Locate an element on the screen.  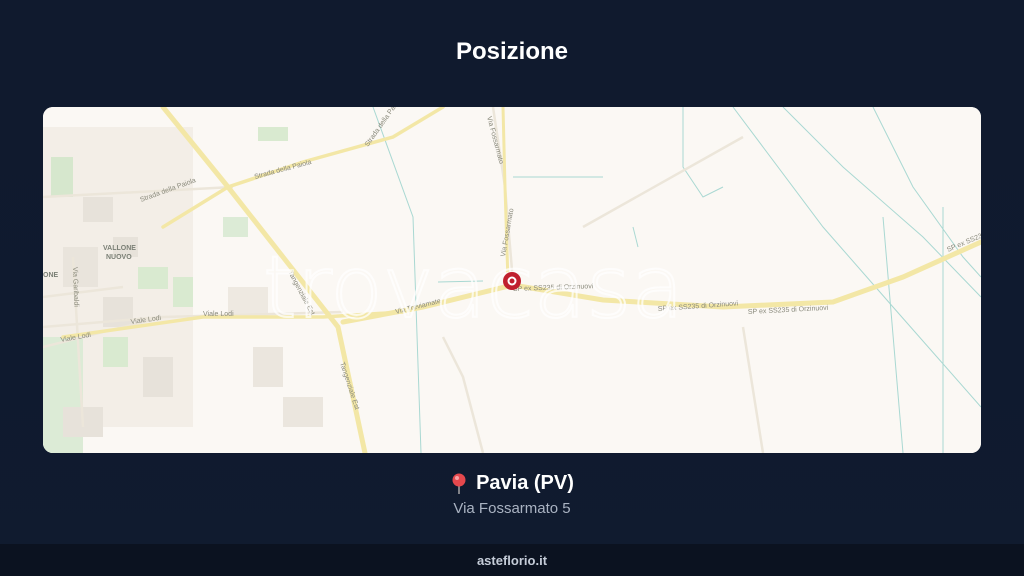
location-marker-icon is located at coordinates (512, 281).